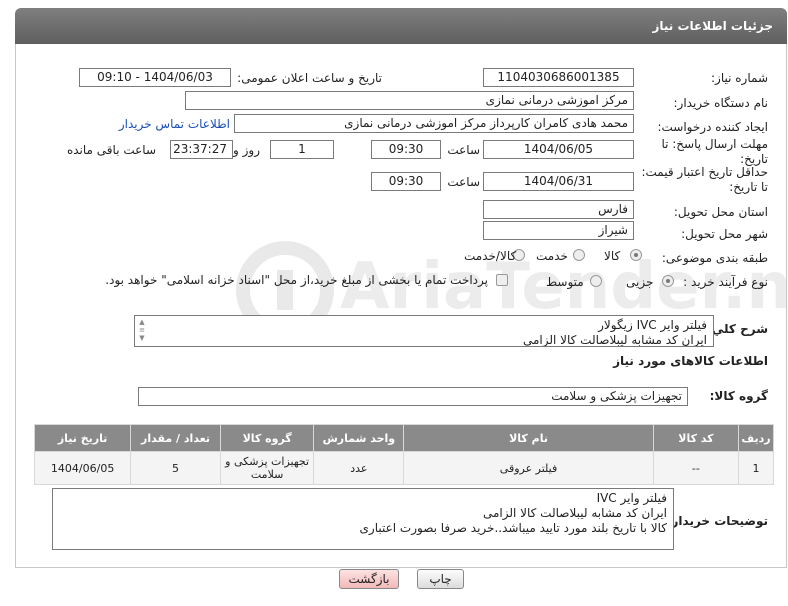  What do you see at coordinates (175, 438) in the screenshot?
I see `col-header-qty: تعداد / مقدار` at bounding box center [175, 438].